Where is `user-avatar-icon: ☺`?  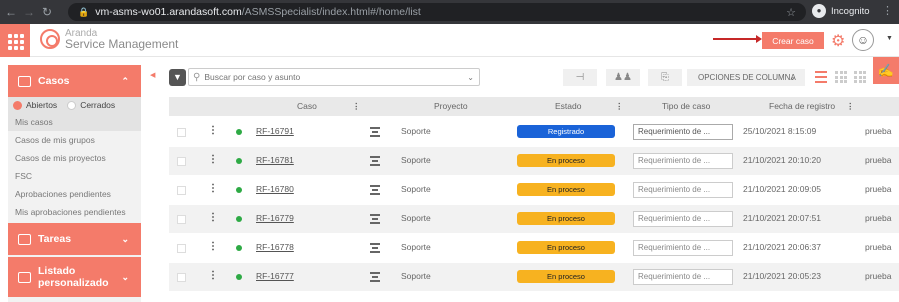 user-avatar-icon: ☺ is located at coordinates (863, 40).